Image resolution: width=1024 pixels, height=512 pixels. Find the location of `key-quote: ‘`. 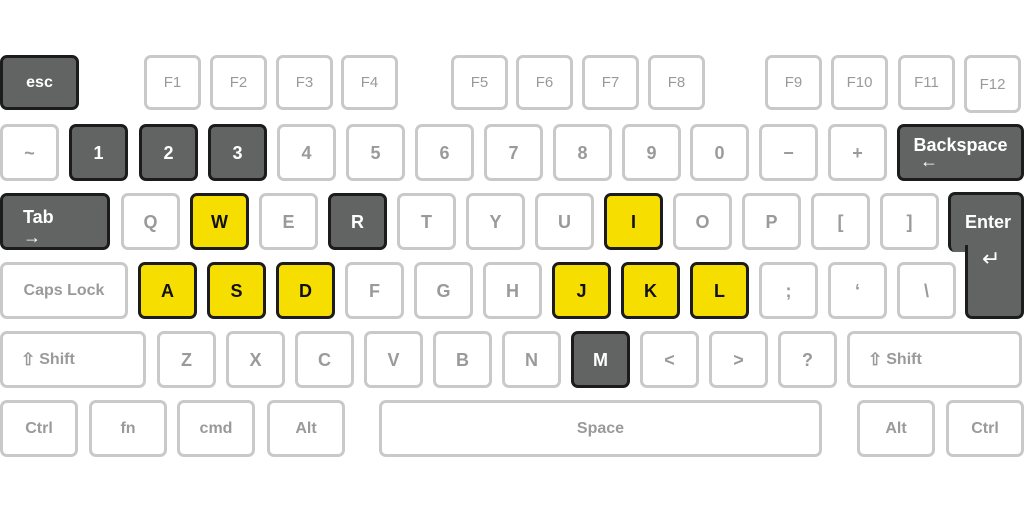

key-quote: ‘ is located at coordinates (857, 290).